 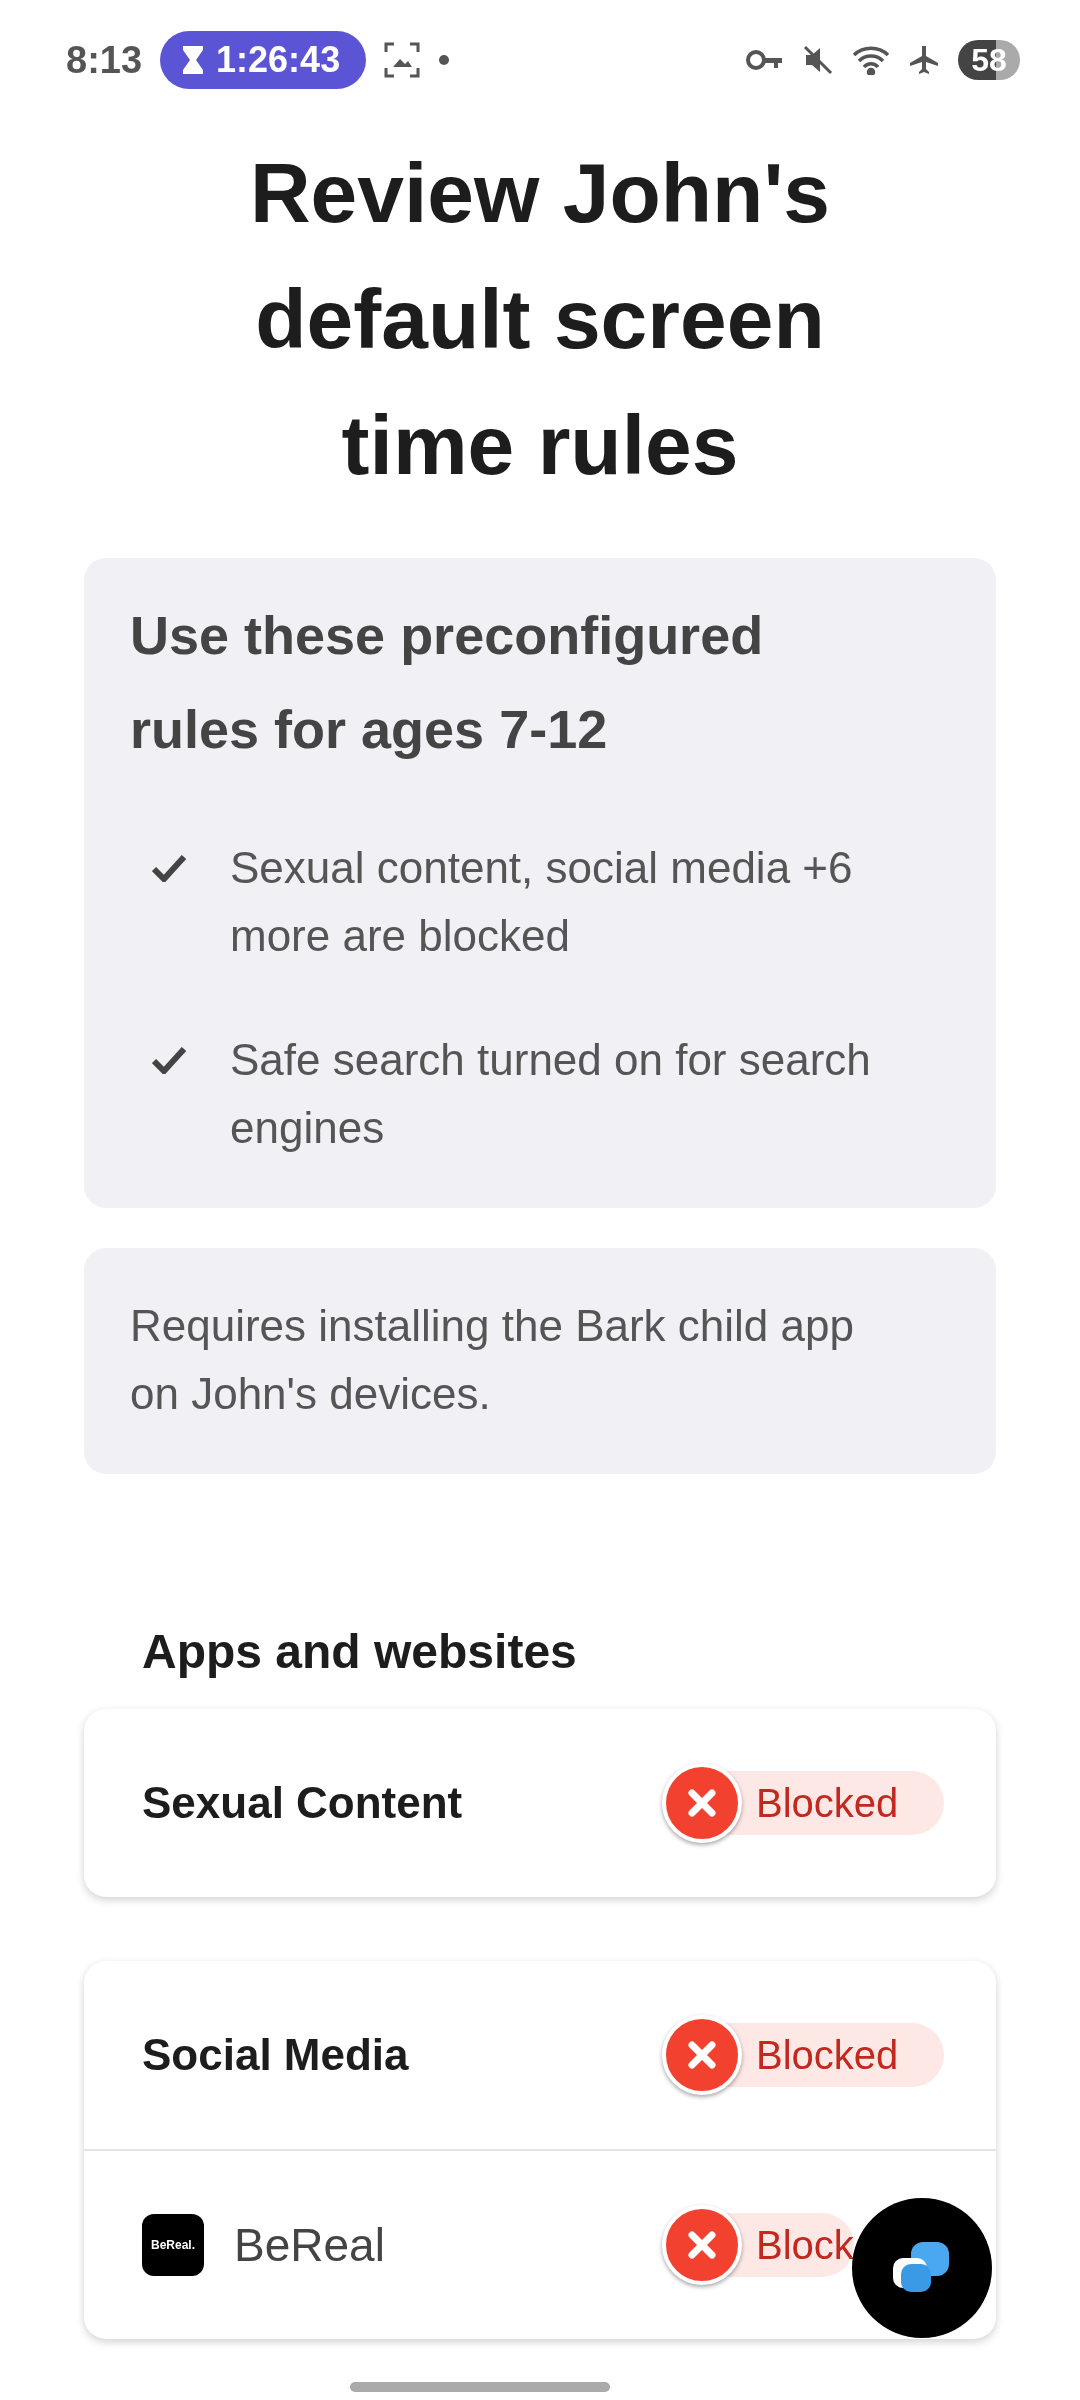 What do you see at coordinates (765, 60) in the screenshot?
I see `key-icon` at bounding box center [765, 60].